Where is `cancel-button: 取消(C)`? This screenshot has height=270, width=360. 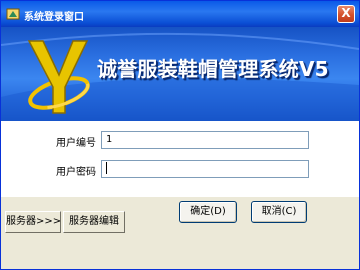
cancel-button: 取消(C) is located at coordinates (279, 212).